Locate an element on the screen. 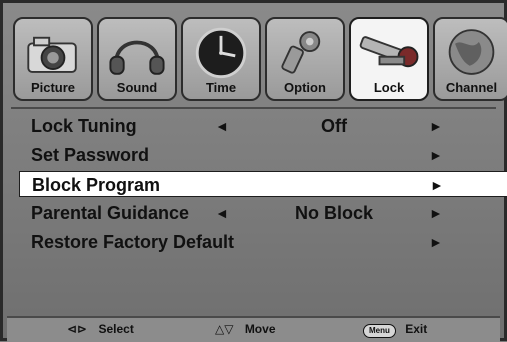 This screenshot has width=507, height=342. tab-channel: Channel is located at coordinates (470, 59).